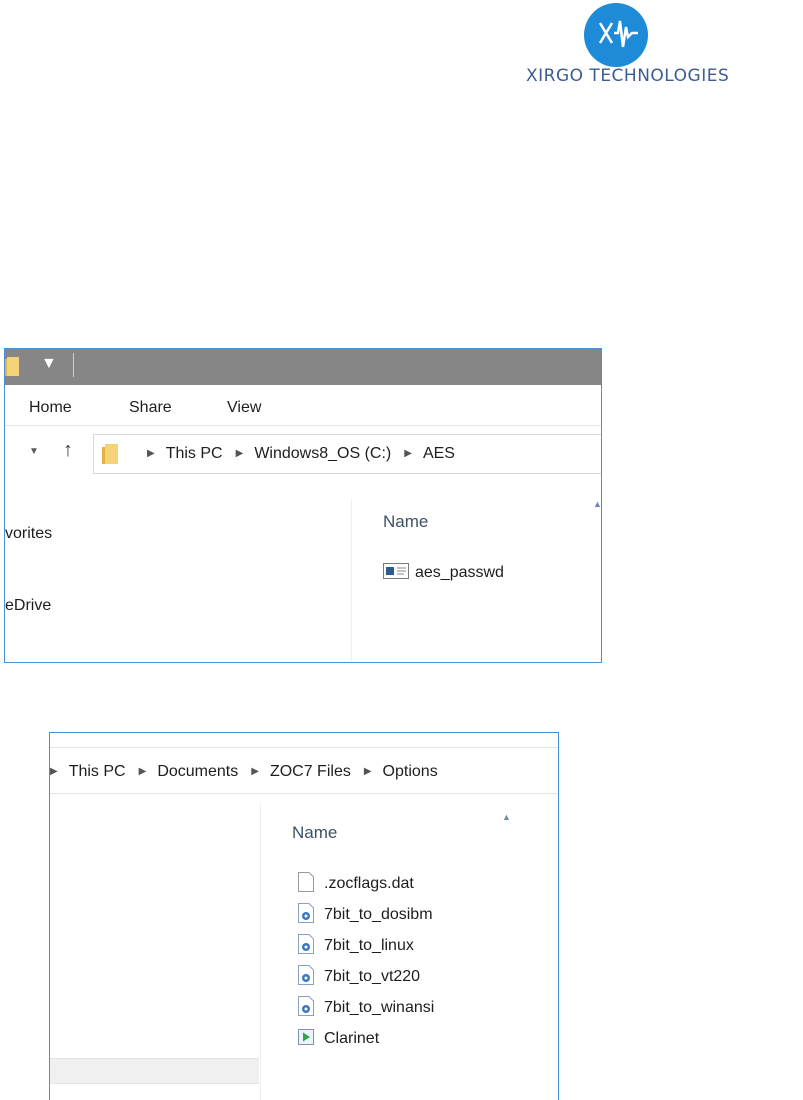 This screenshot has width=803, height=1100. What do you see at coordinates (34, 451) in the screenshot?
I see `recent-locations-icon: ▼` at bounding box center [34, 451].